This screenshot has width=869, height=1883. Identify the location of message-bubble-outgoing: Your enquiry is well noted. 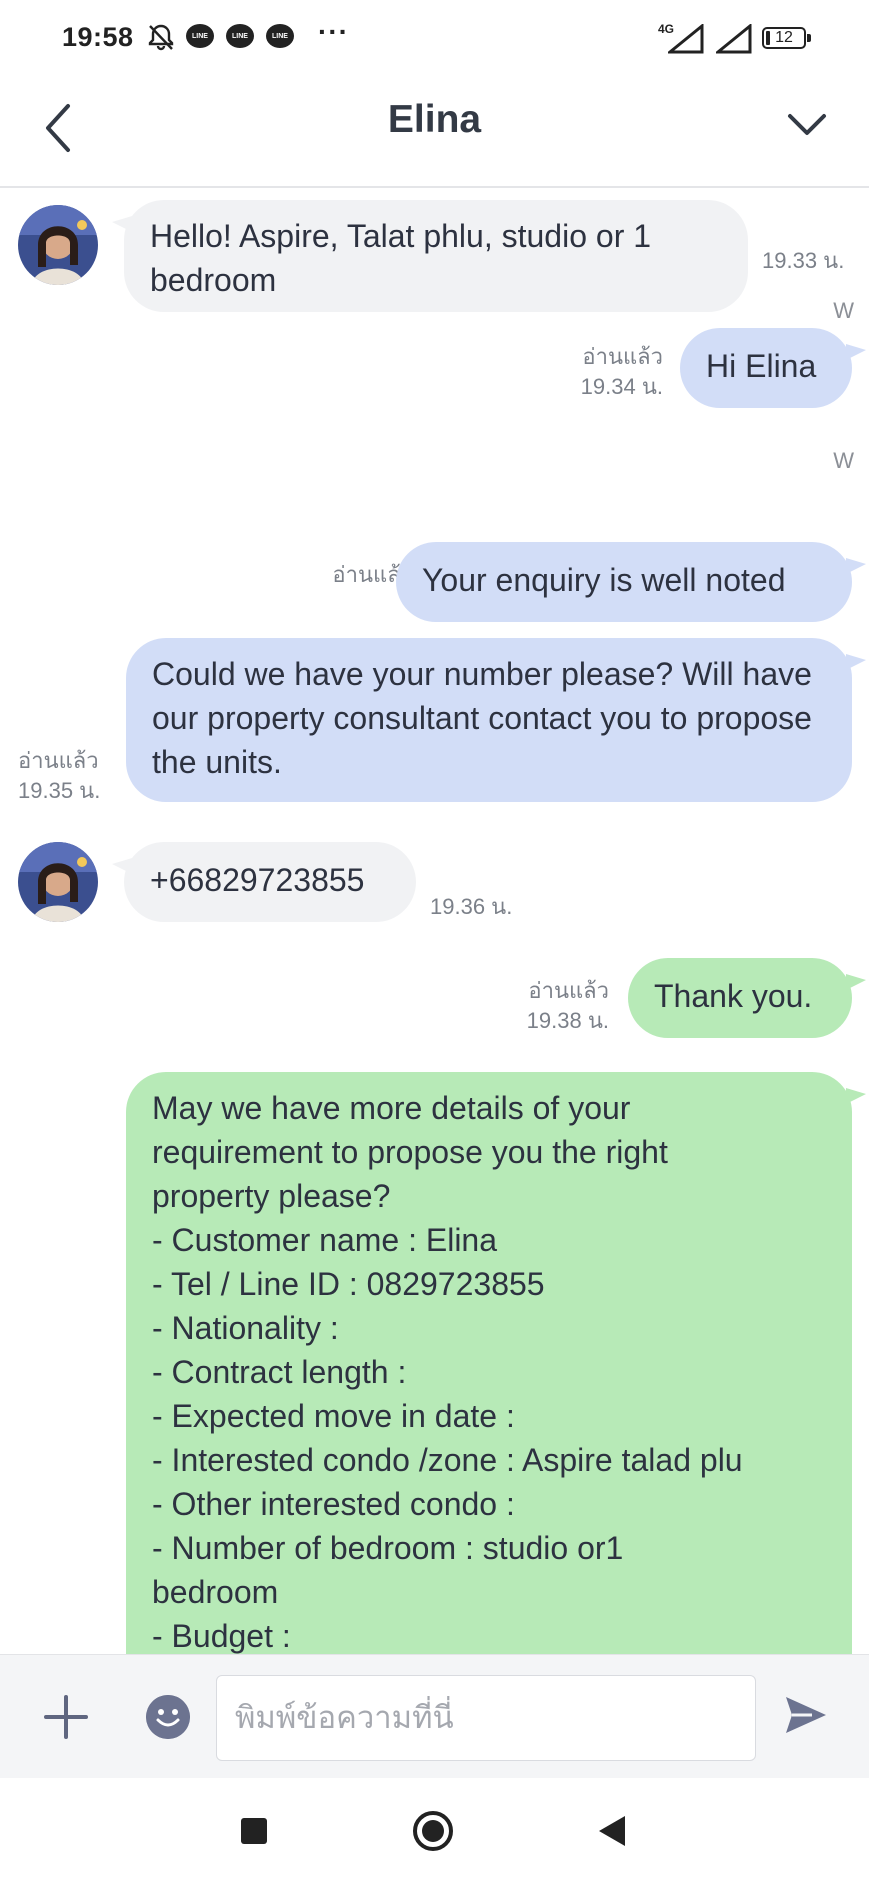
(624, 582).